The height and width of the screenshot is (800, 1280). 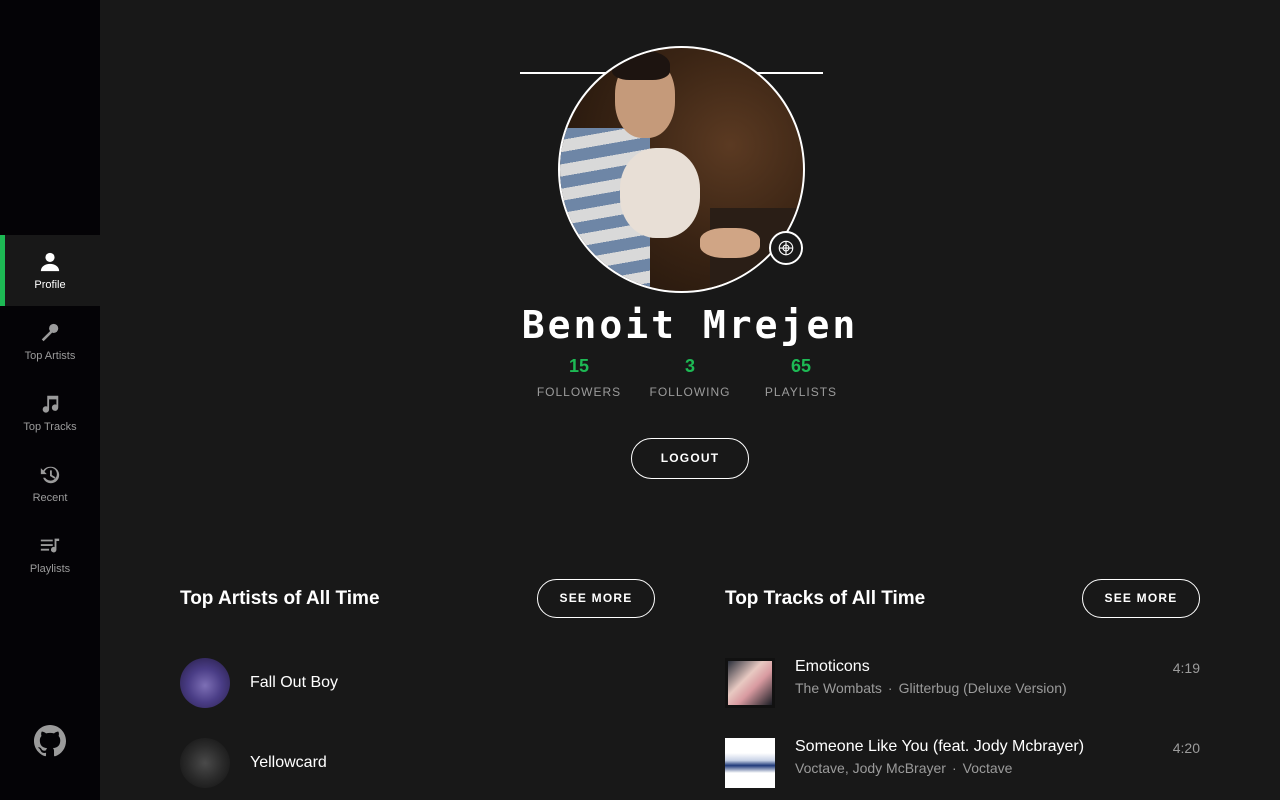 I want to click on track-duration: 4:20, so click(x=1186, y=748).